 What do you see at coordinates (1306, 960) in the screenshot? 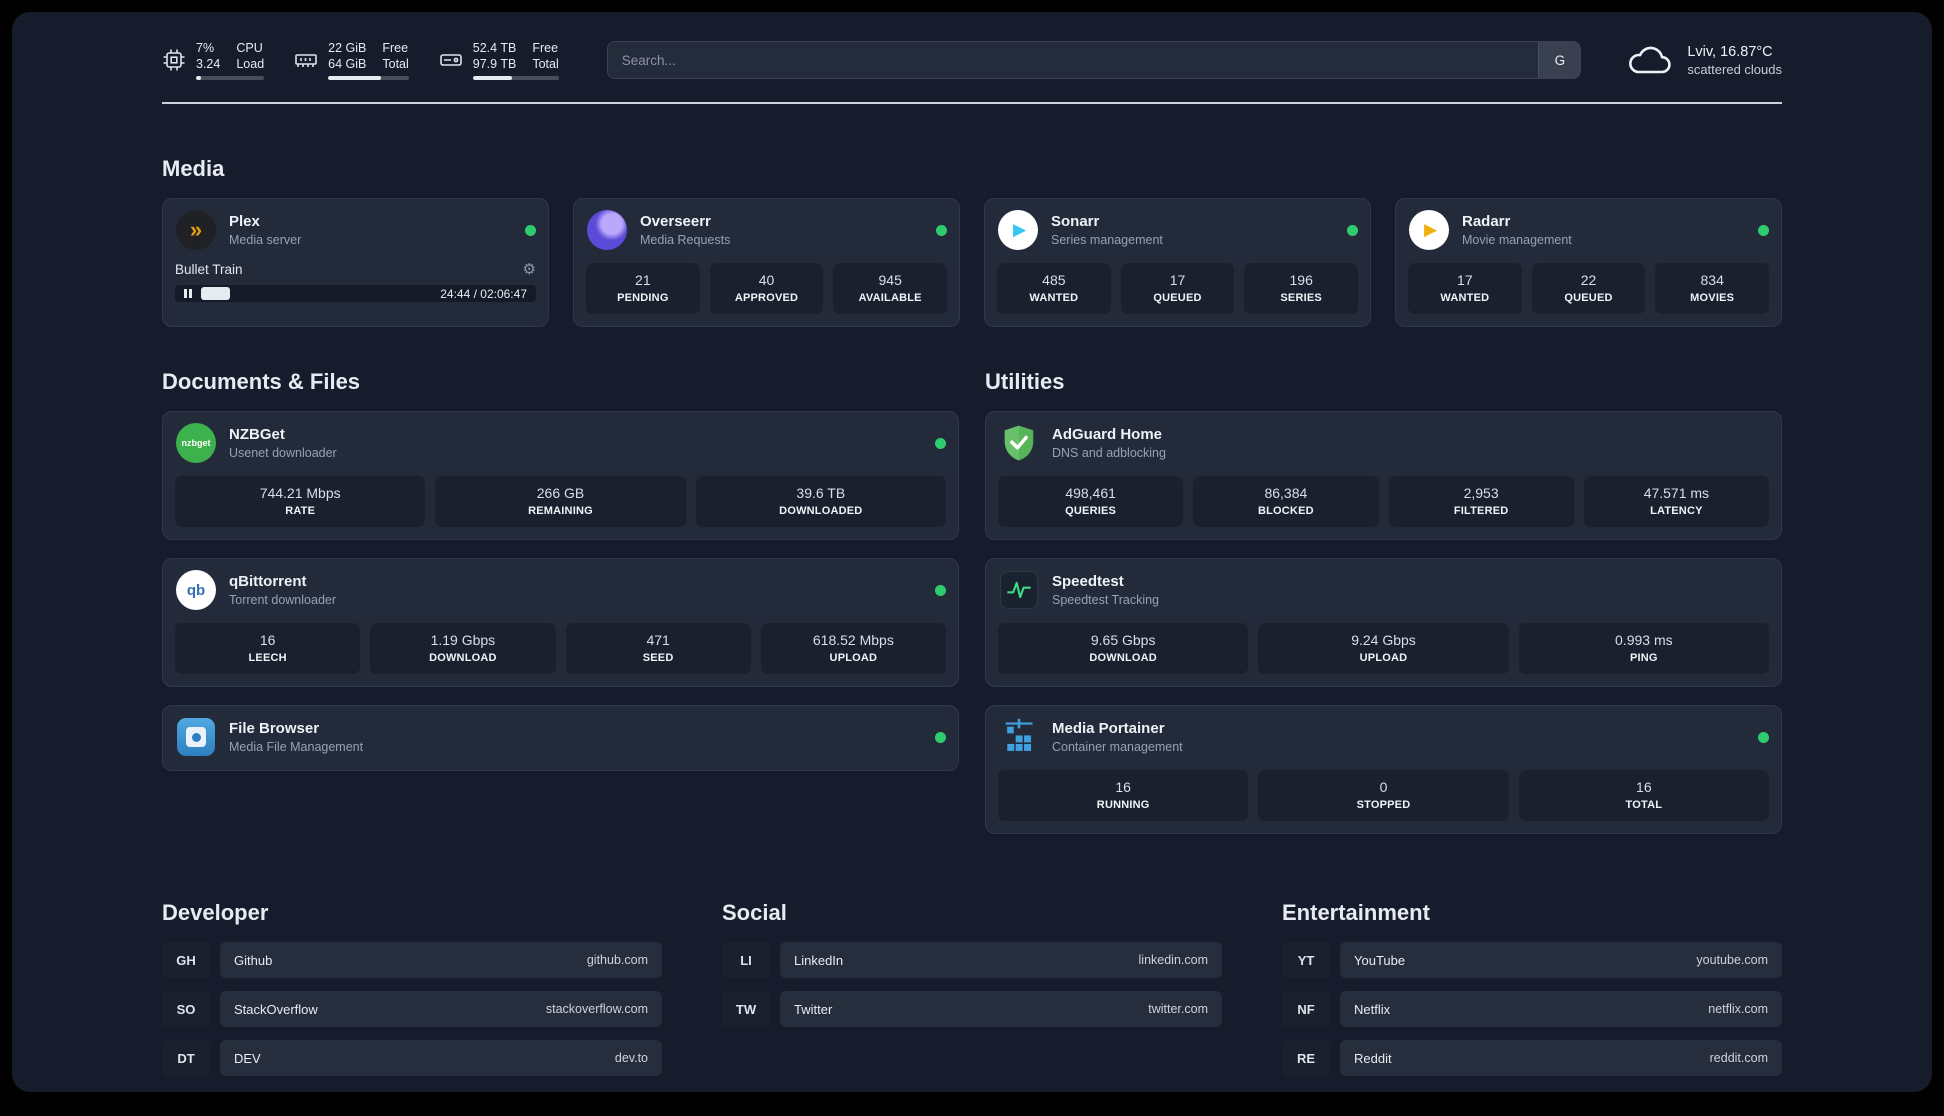
I see `youtube-icon: YT` at bounding box center [1306, 960].